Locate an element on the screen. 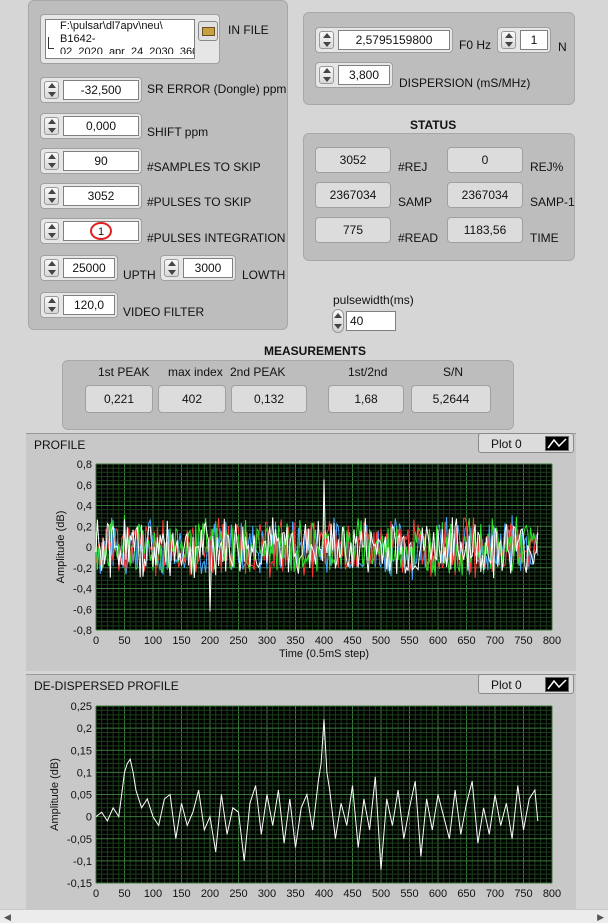 This screenshot has height=923, width=608. pulsar-params-panel is located at coordinates (439, 58).